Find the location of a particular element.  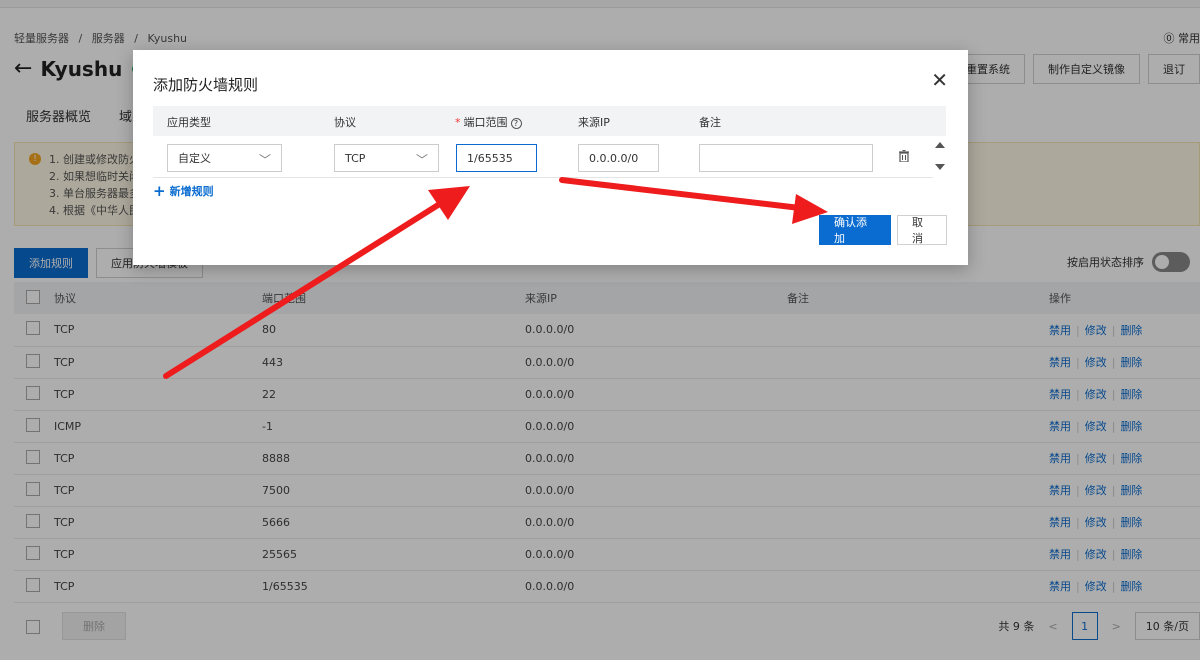

add-new-rule-link: + 新增规则 is located at coordinates (183, 191).